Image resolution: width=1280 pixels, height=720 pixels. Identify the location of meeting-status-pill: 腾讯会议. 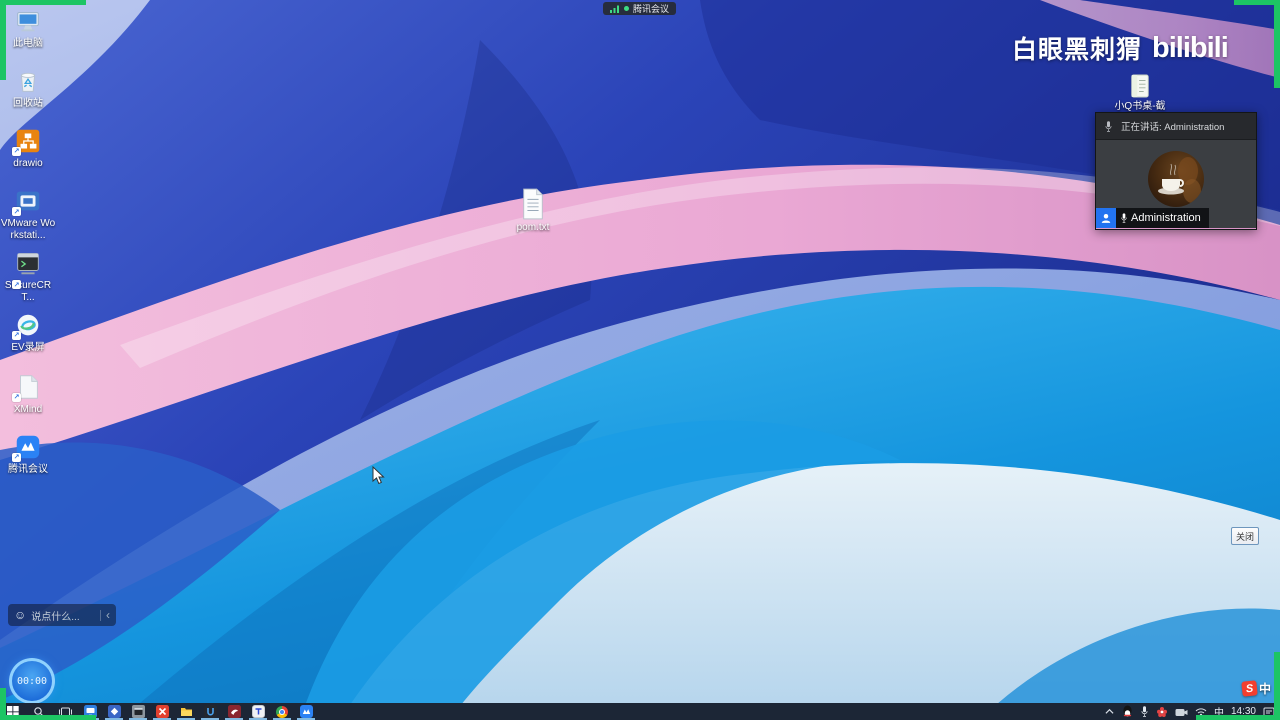
(640, 8).